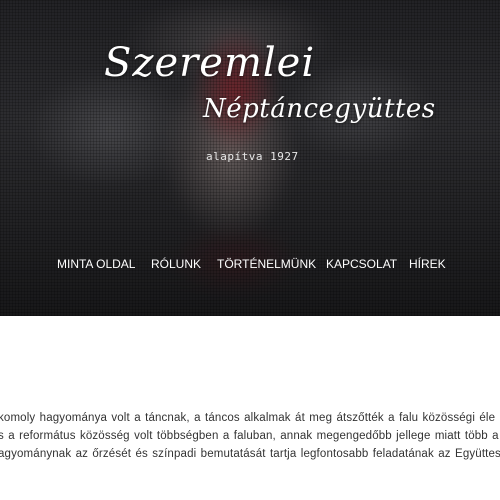 Image resolution: width=500 pixels, height=500 pixels. I want to click on site-title-sub: Néptáncegyüttes, so click(319, 109).